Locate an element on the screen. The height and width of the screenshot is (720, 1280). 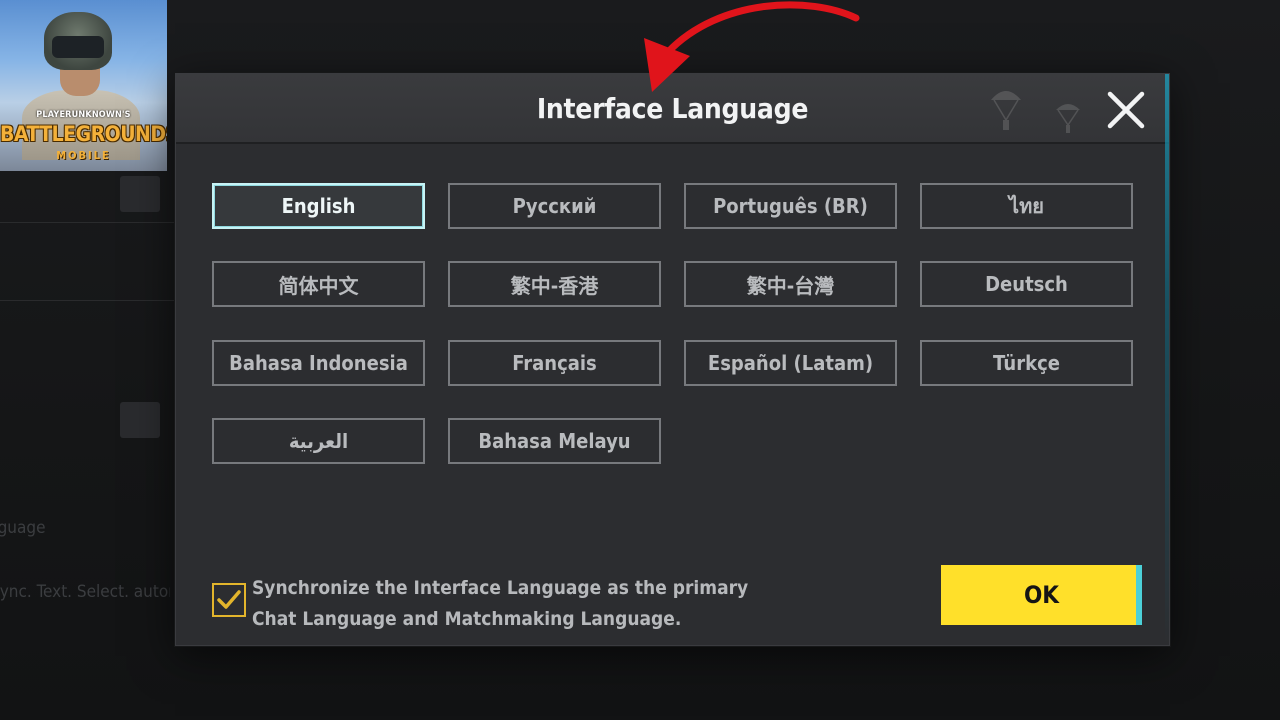
red-arrow-annotation-icon is located at coordinates (752, 46).